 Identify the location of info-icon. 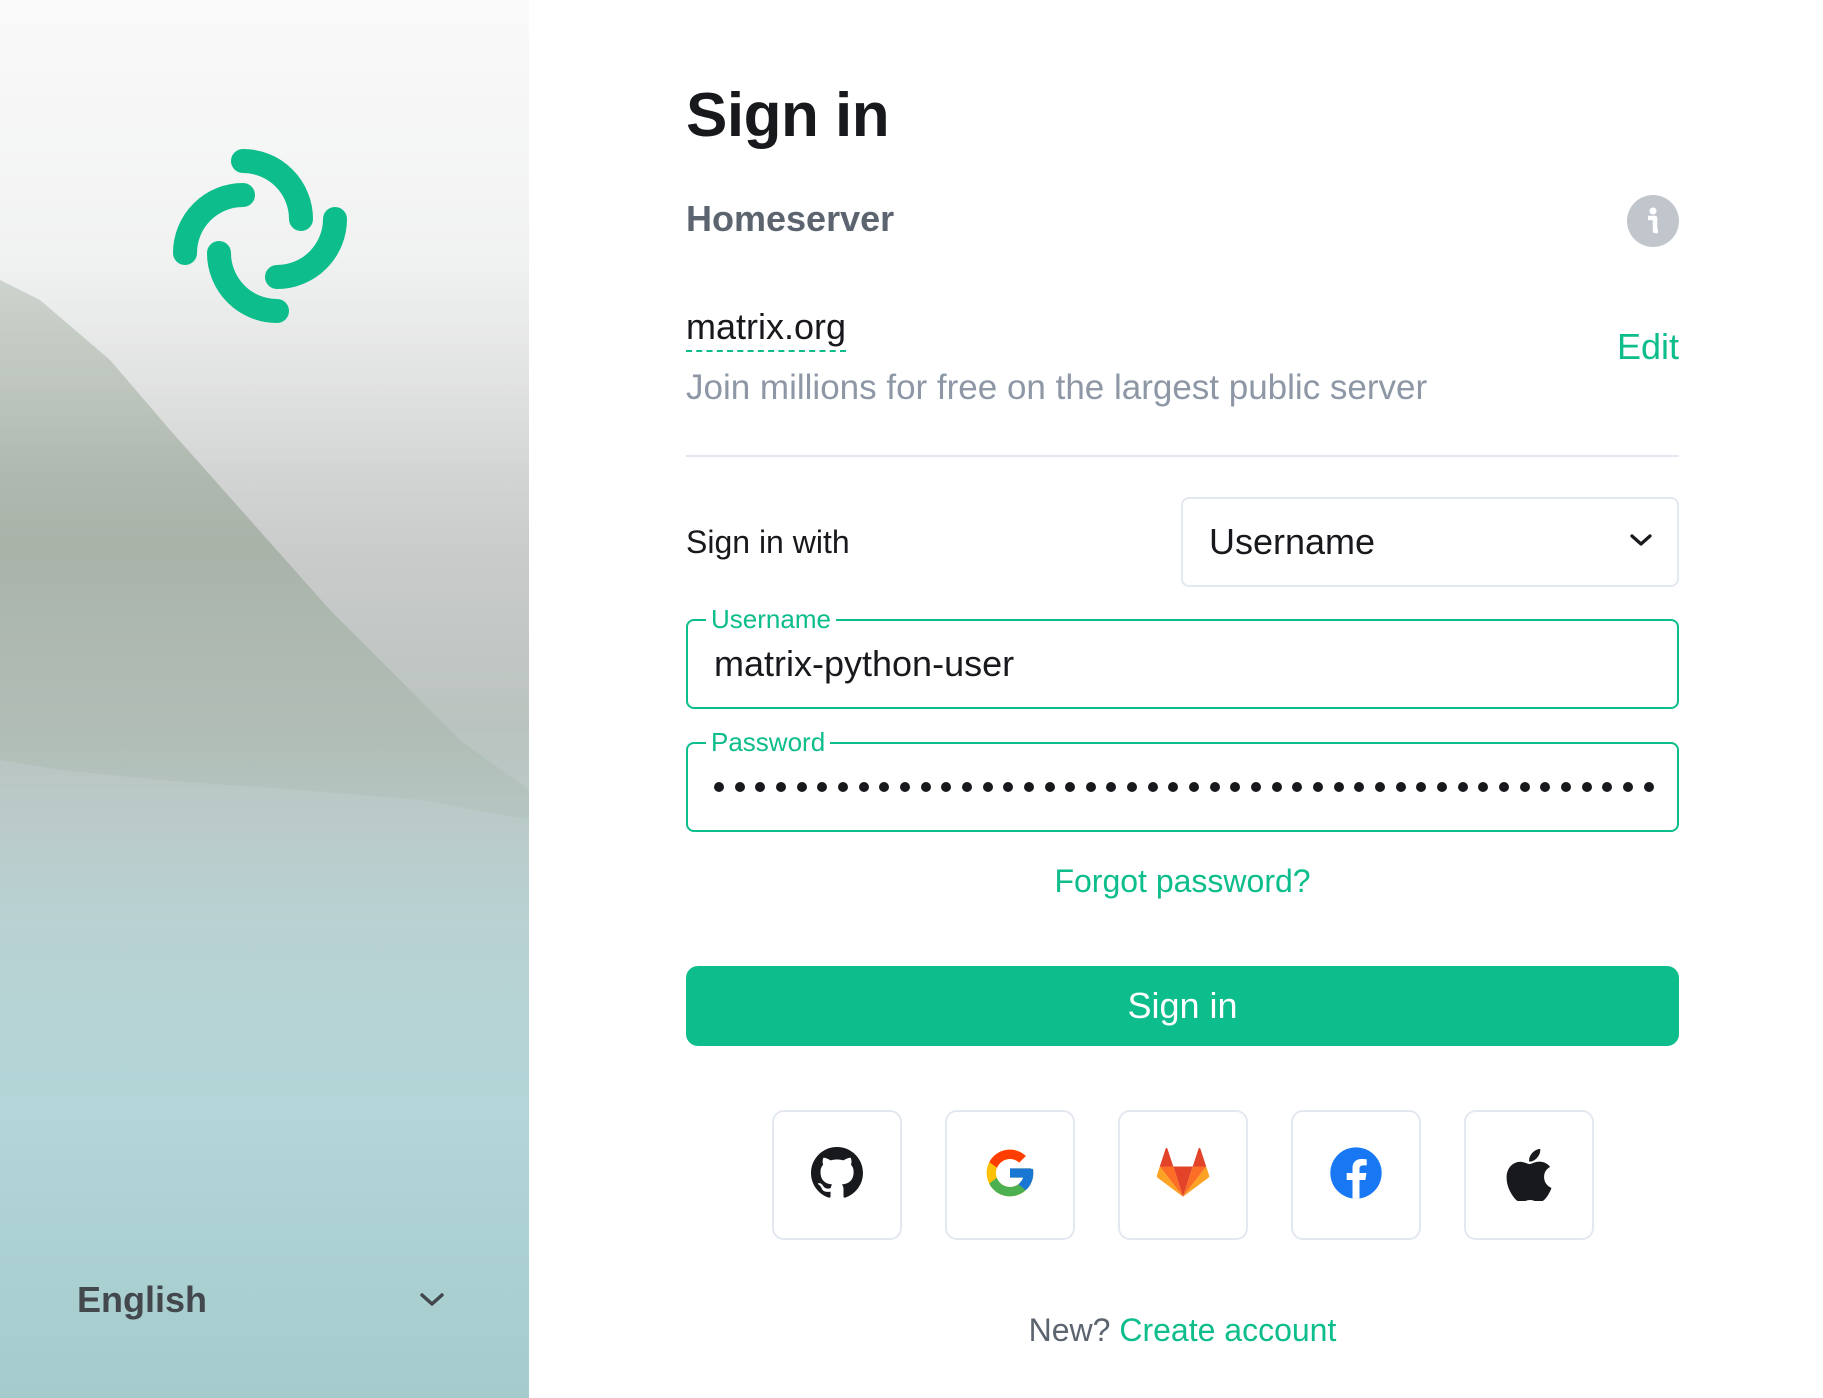
(1653, 221).